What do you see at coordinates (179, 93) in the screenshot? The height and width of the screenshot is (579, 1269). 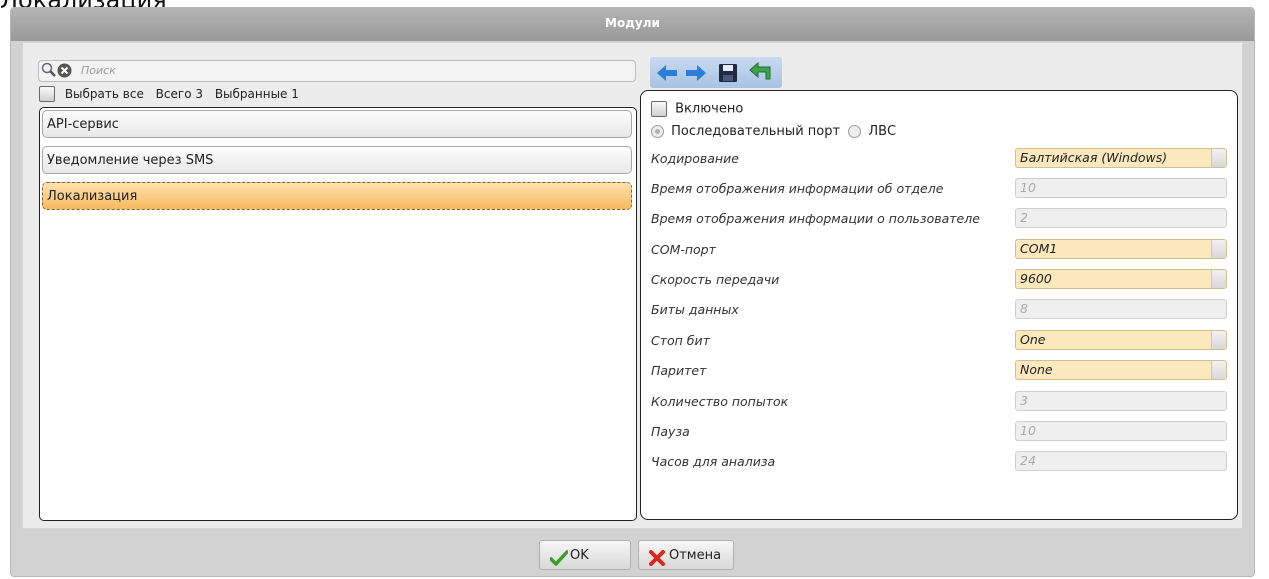 I see `total-count: Всего 3` at bounding box center [179, 93].